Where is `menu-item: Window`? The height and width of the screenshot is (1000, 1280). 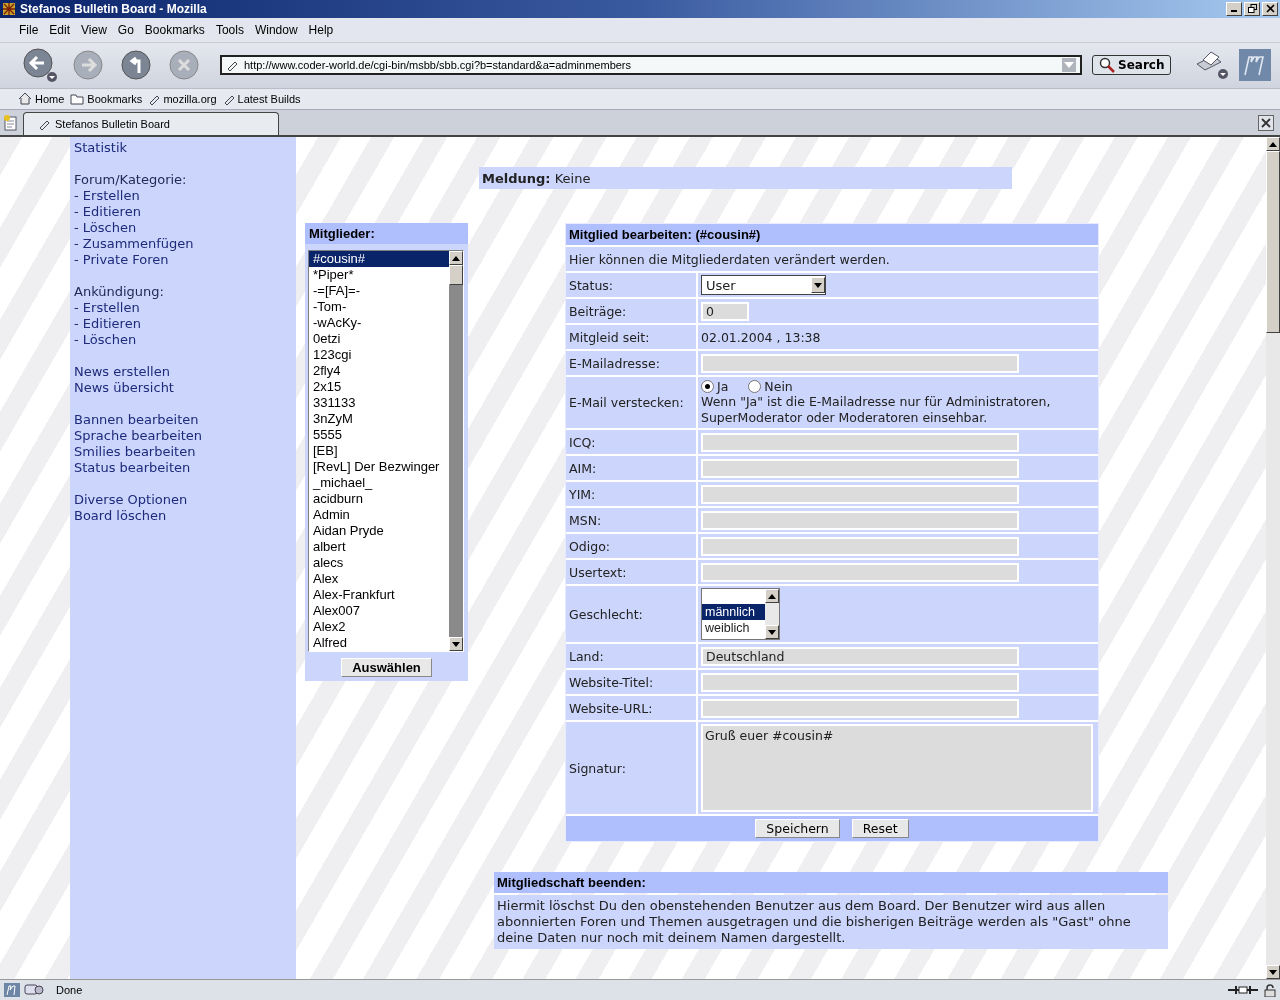
menu-item: Window is located at coordinates (276, 29).